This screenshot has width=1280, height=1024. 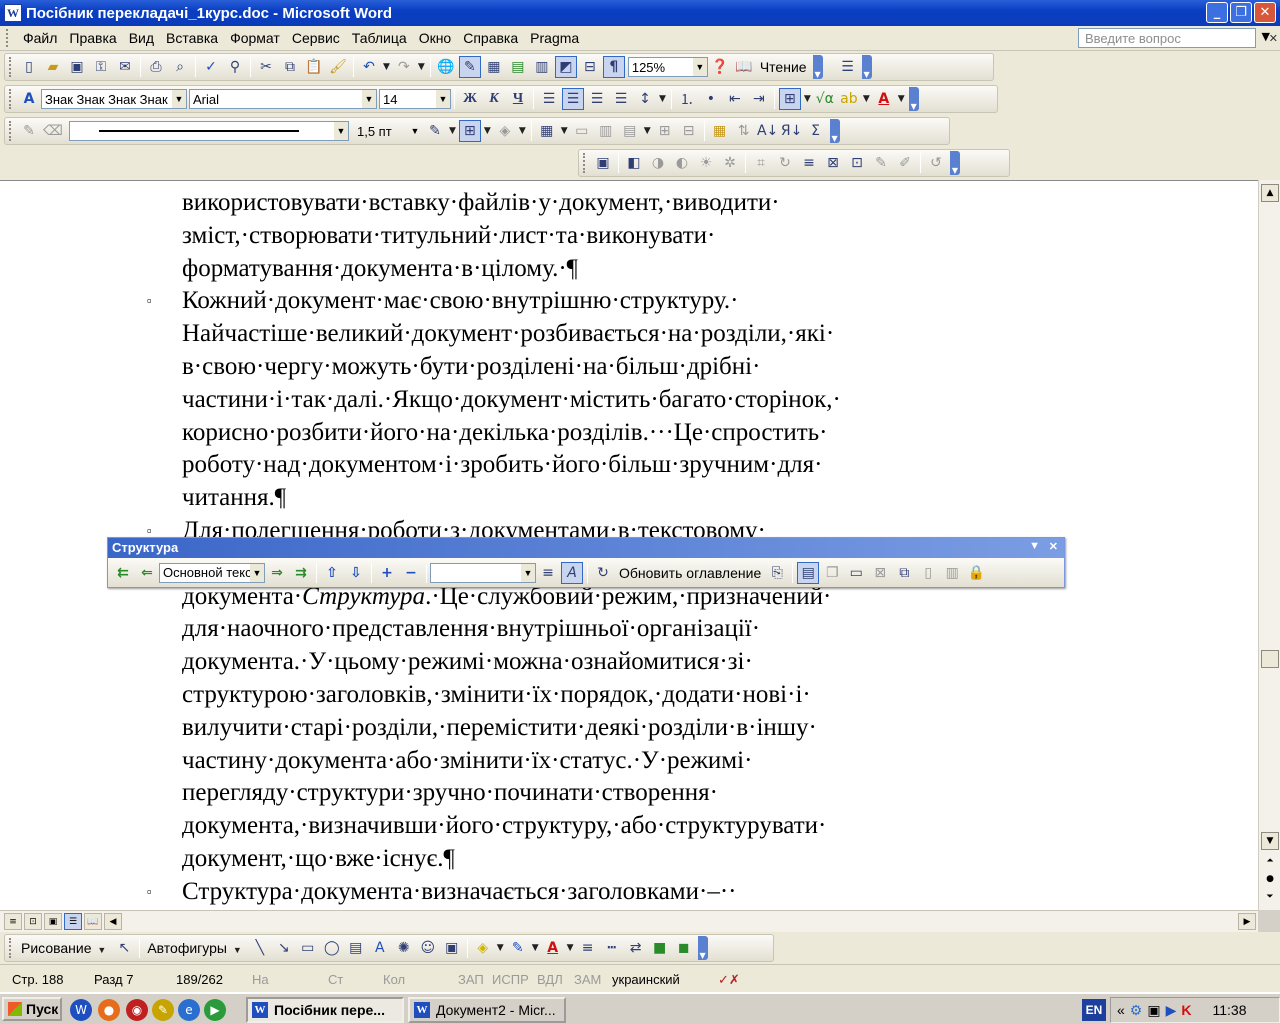 I want to click on normal-view-icon: ≡, so click(x=13, y=921).